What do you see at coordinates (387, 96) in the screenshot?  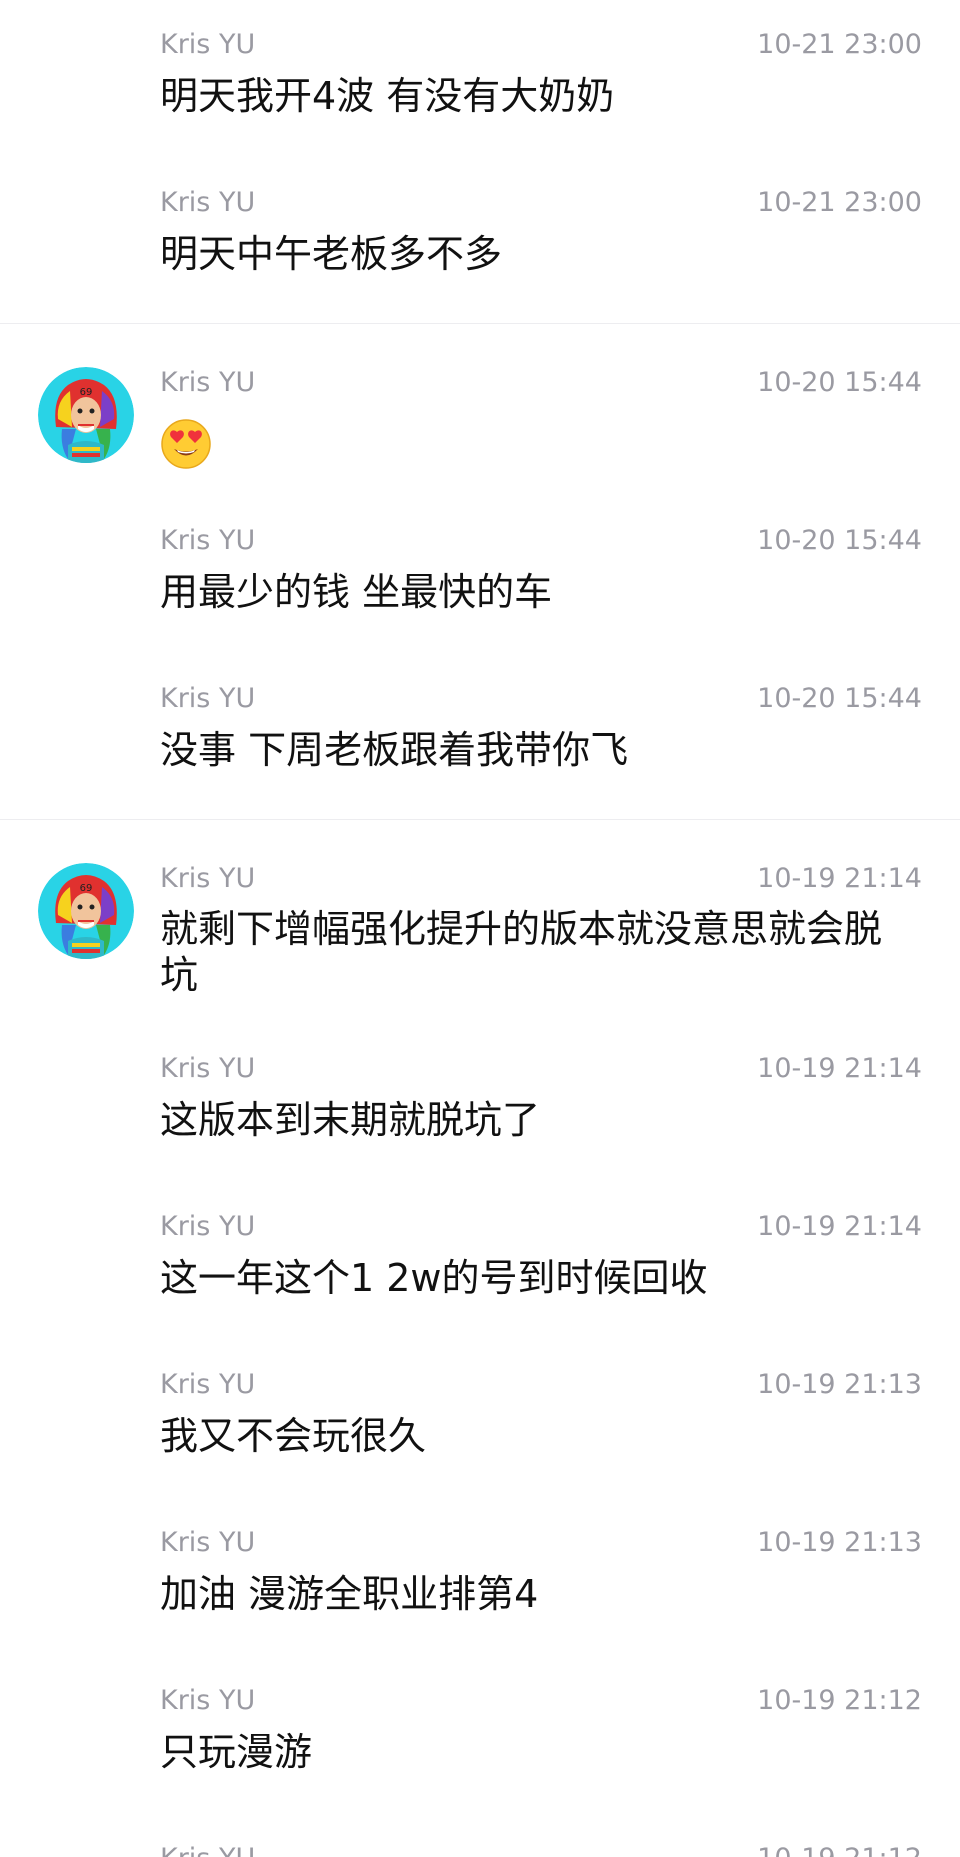 I see `message-text: 明天我开4波 有没有大奶奶` at bounding box center [387, 96].